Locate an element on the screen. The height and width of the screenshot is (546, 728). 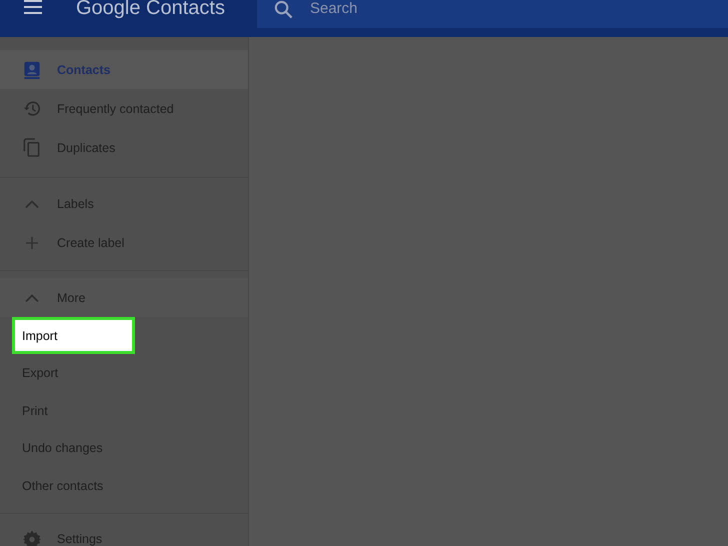
menu-icon is located at coordinates (33, 7).